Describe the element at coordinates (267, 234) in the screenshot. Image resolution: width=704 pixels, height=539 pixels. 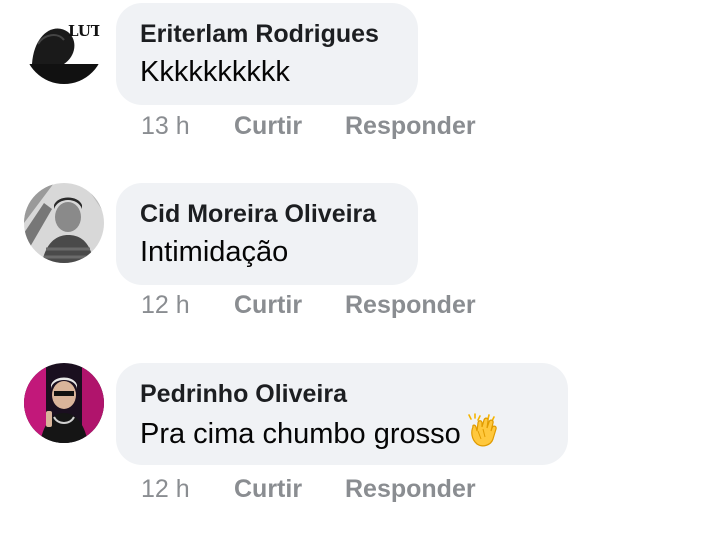
I see `comment-bubble: Cid Moreira Oliveira Intimidação` at that location.